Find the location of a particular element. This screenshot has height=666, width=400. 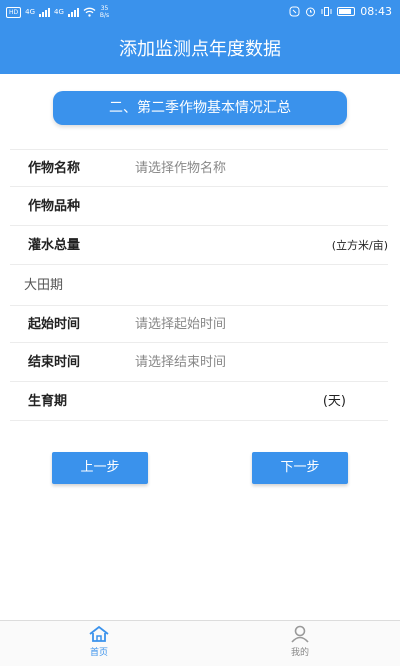

crop-variety-row: 作物品种 is located at coordinates (199, 207).